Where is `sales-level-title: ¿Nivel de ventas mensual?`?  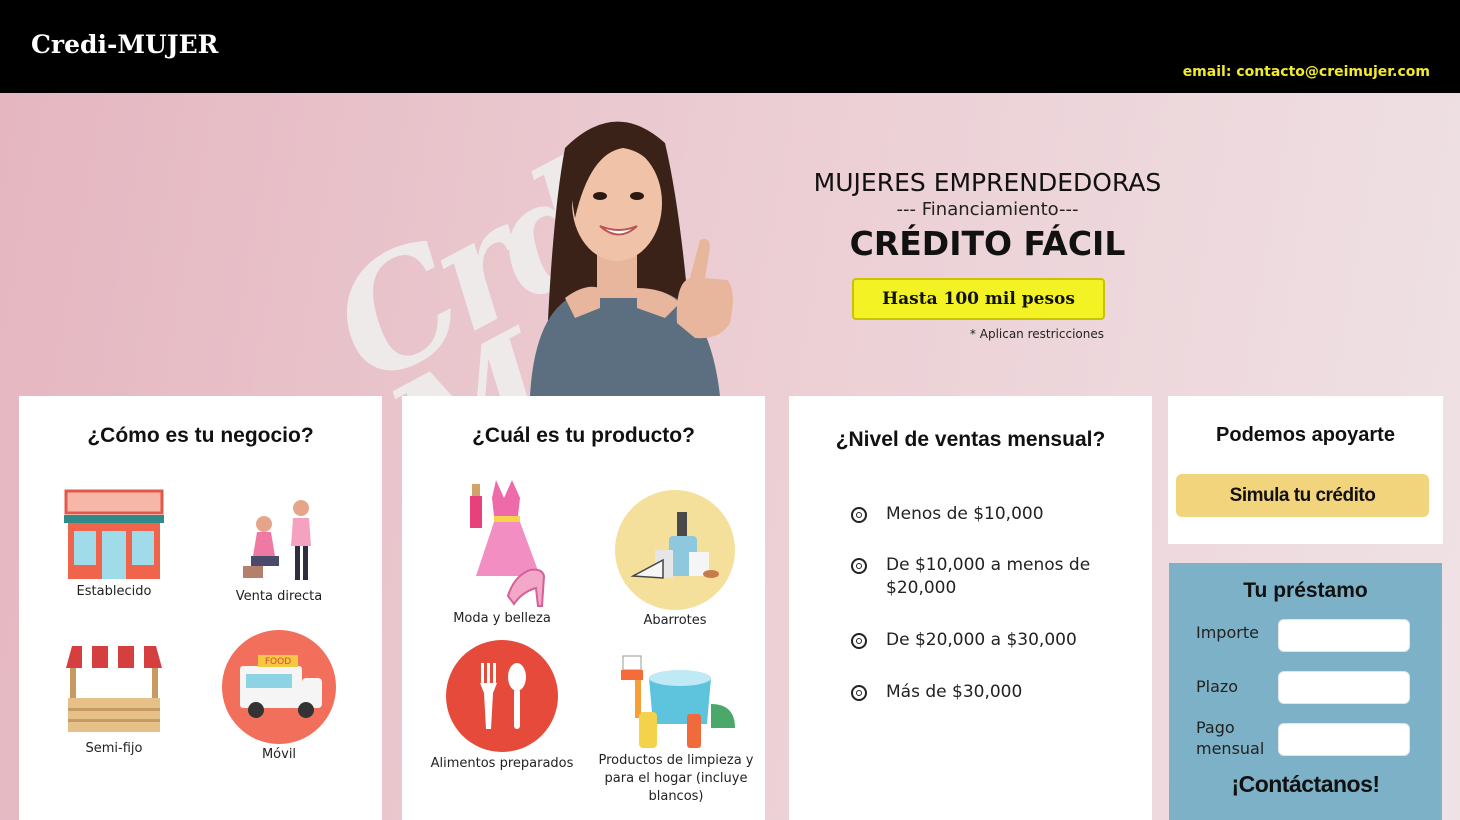 sales-level-title: ¿Nivel de ventas mensual? is located at coordinates (970, 439).